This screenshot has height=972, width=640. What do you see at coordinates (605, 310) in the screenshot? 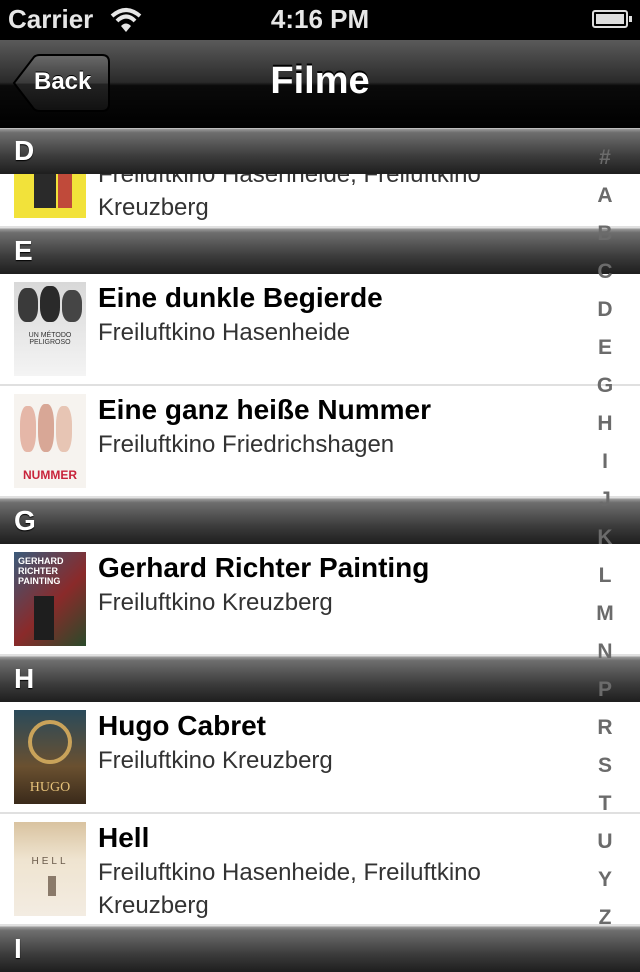
I see `index-letter: D` at bounding box center [605, 310].